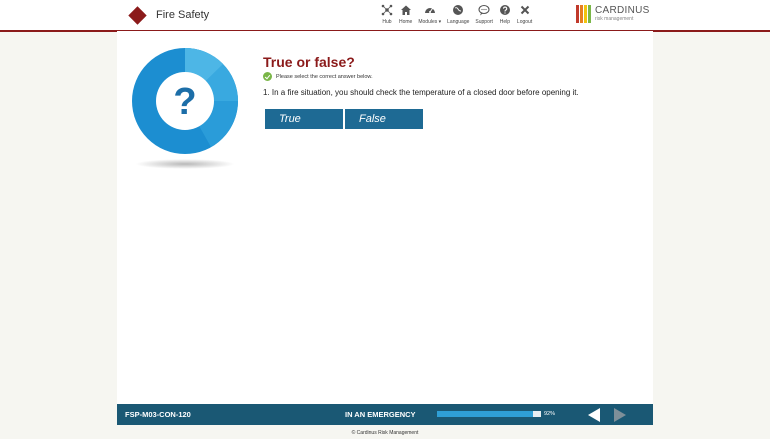 Image resolution: width=770 pixels, height=439 pixels. I want to click on nav-support: Support, so click(484, 14).